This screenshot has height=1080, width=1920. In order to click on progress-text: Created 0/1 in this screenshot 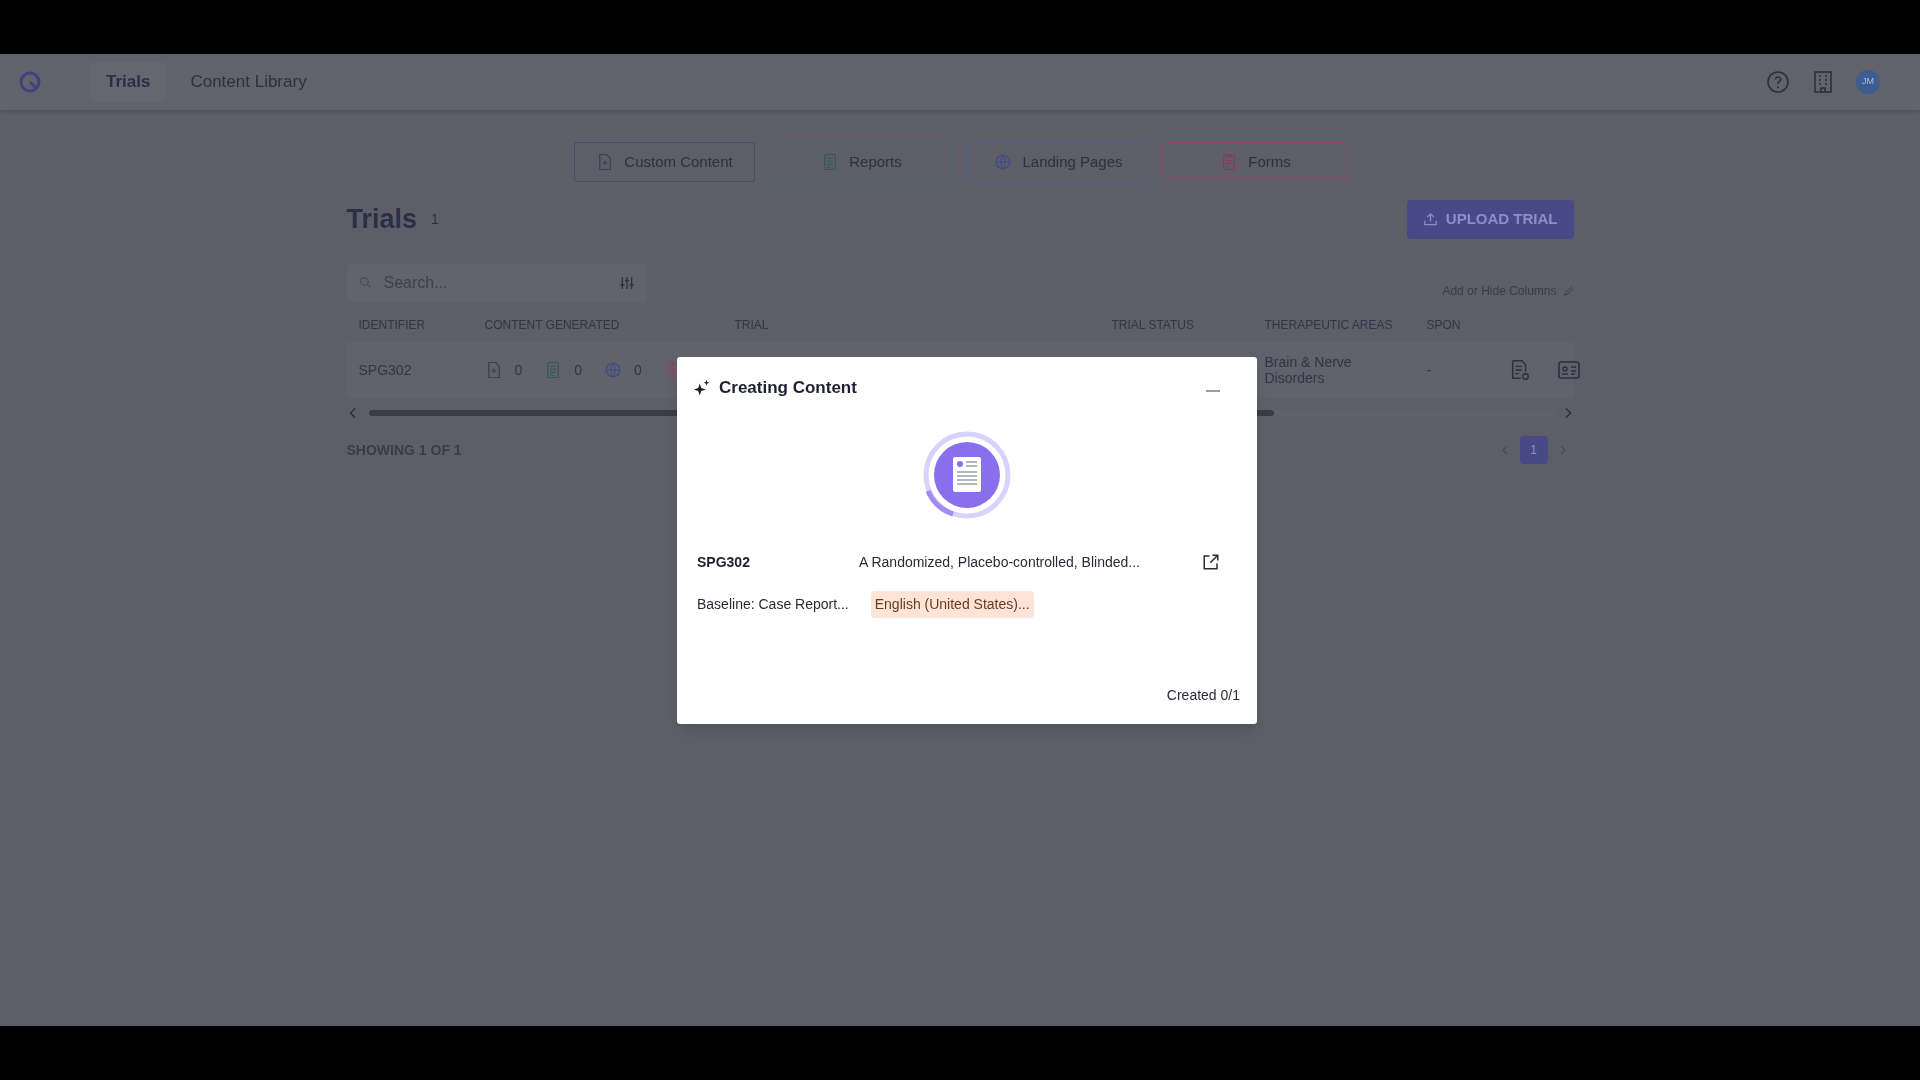, I will do `click(1203, 695)`.